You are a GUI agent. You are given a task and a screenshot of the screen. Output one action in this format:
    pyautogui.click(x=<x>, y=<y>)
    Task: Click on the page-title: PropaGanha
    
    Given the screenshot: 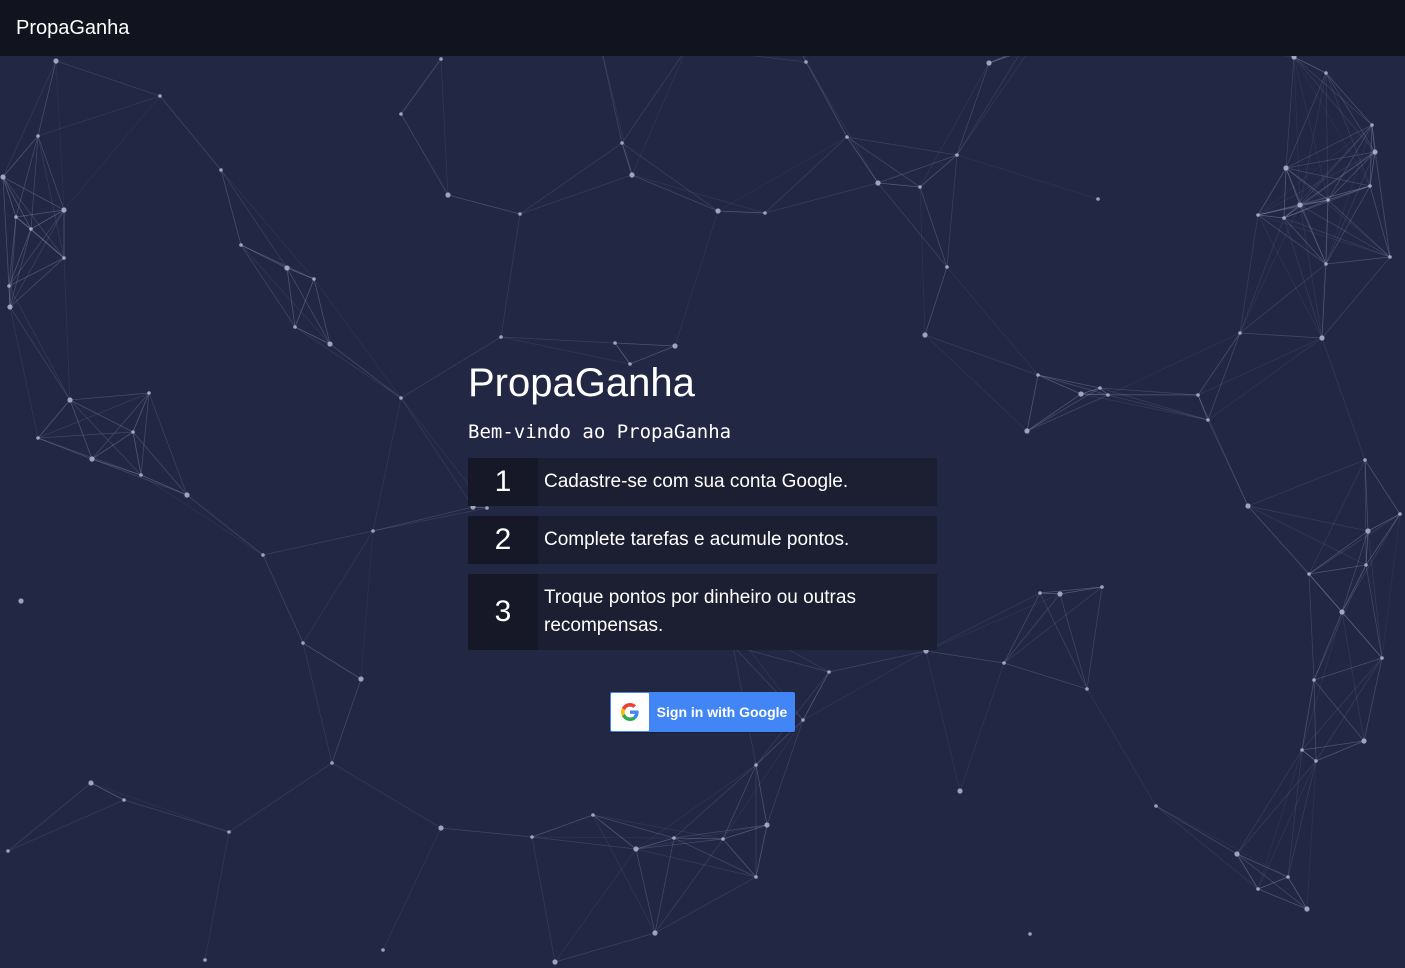 What is the action you would take?
    pyautogui.click(x=581, y=383)
    